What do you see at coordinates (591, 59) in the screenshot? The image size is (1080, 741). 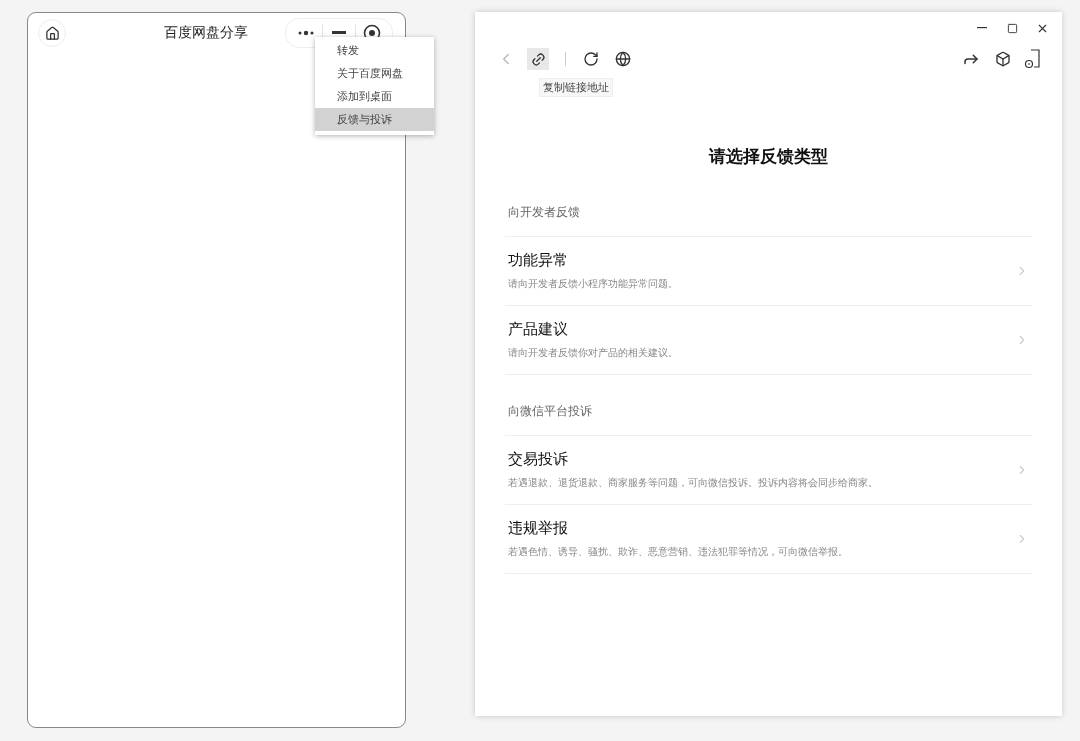 I see `refresh-icon` at bounding box center [591, 59].